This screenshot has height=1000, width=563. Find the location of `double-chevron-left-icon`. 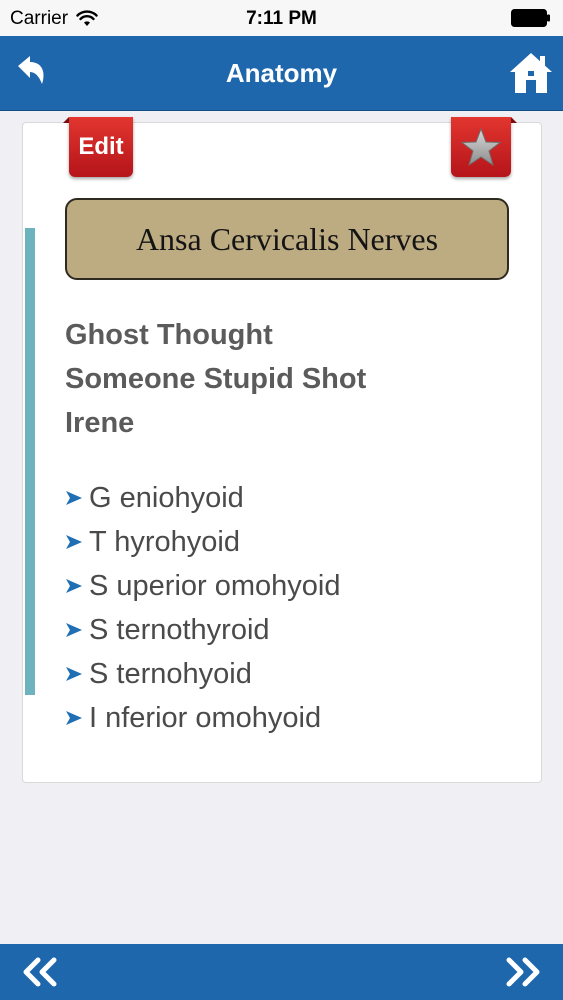

double-chevron-left-icon is located at coordinates (40, 972).